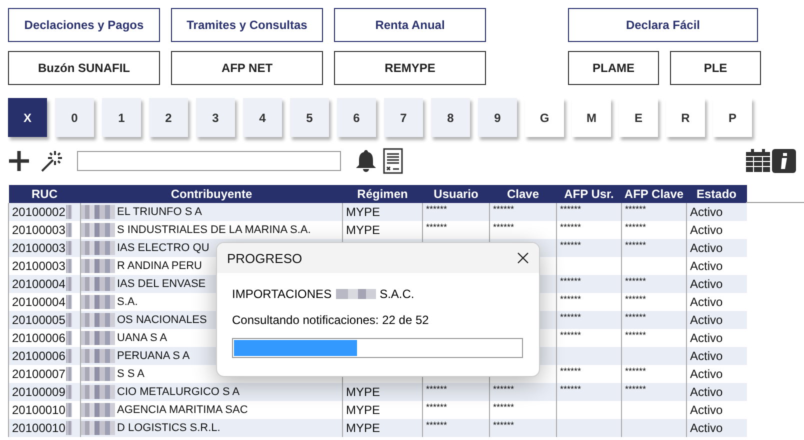 The image size is (804, 440). I want to click on ruc-text: 20100009, so click(39, 392).